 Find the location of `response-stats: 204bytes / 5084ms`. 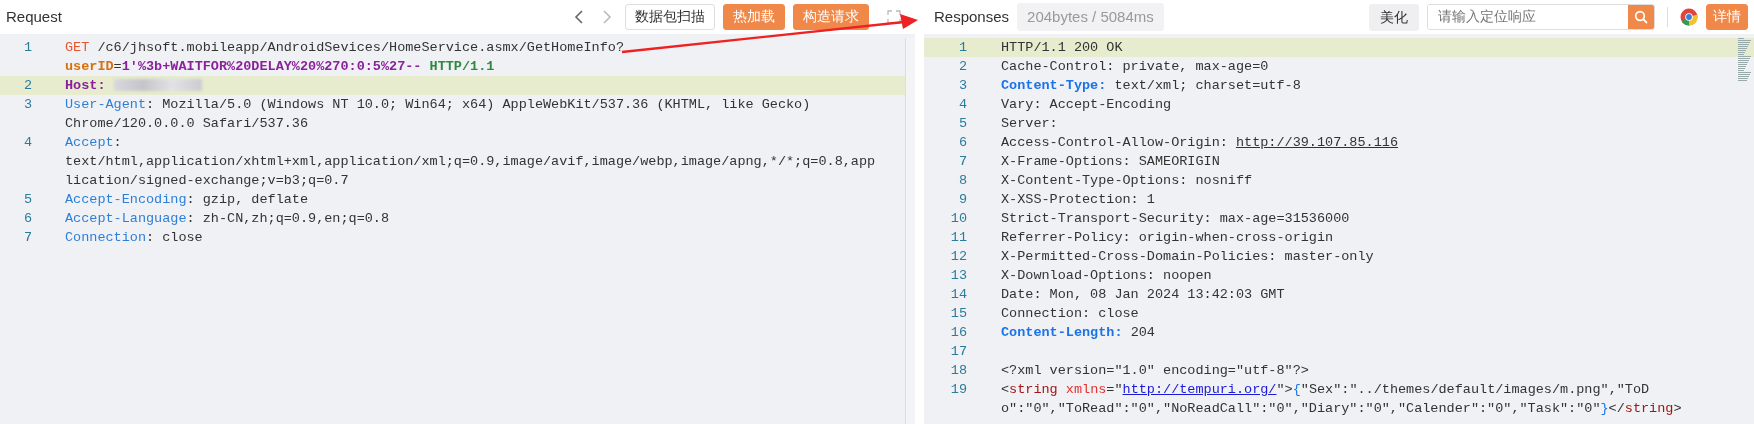

response-stats: 204bytes / 5084ms is located at coordinates (1090, 17).